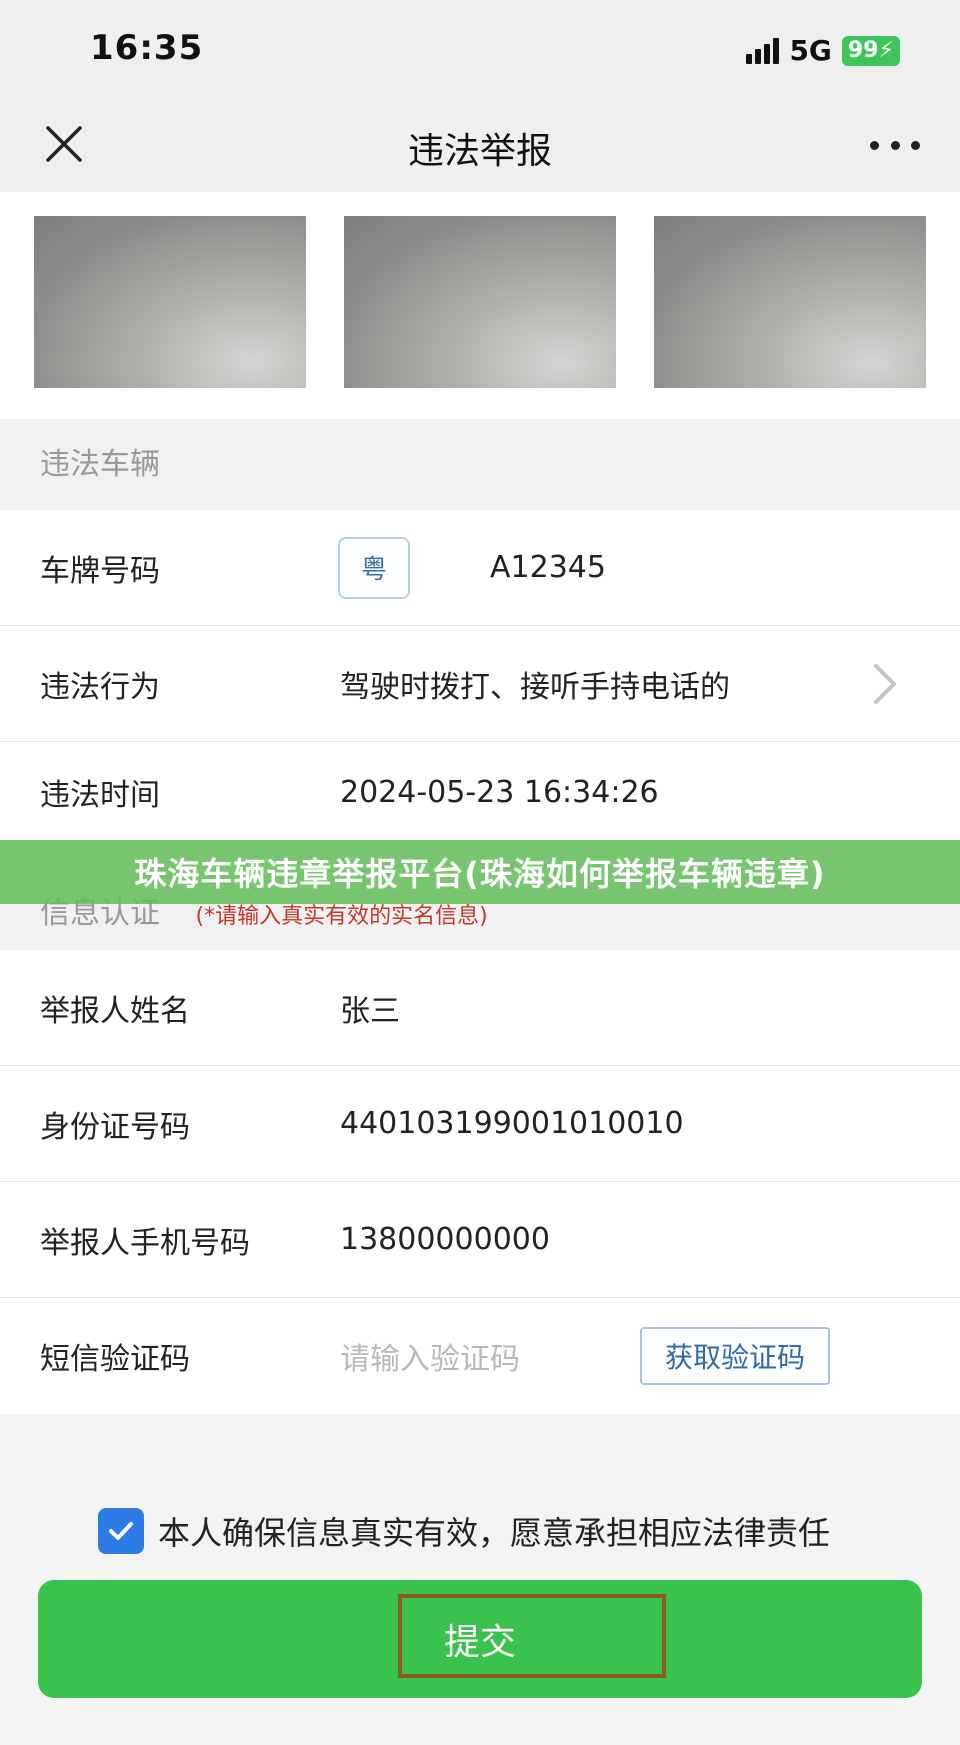  What do you see at coordinates (147, 48) in the screenshot?
I see `status-time: 16:35` at bounding box center [147, 48].